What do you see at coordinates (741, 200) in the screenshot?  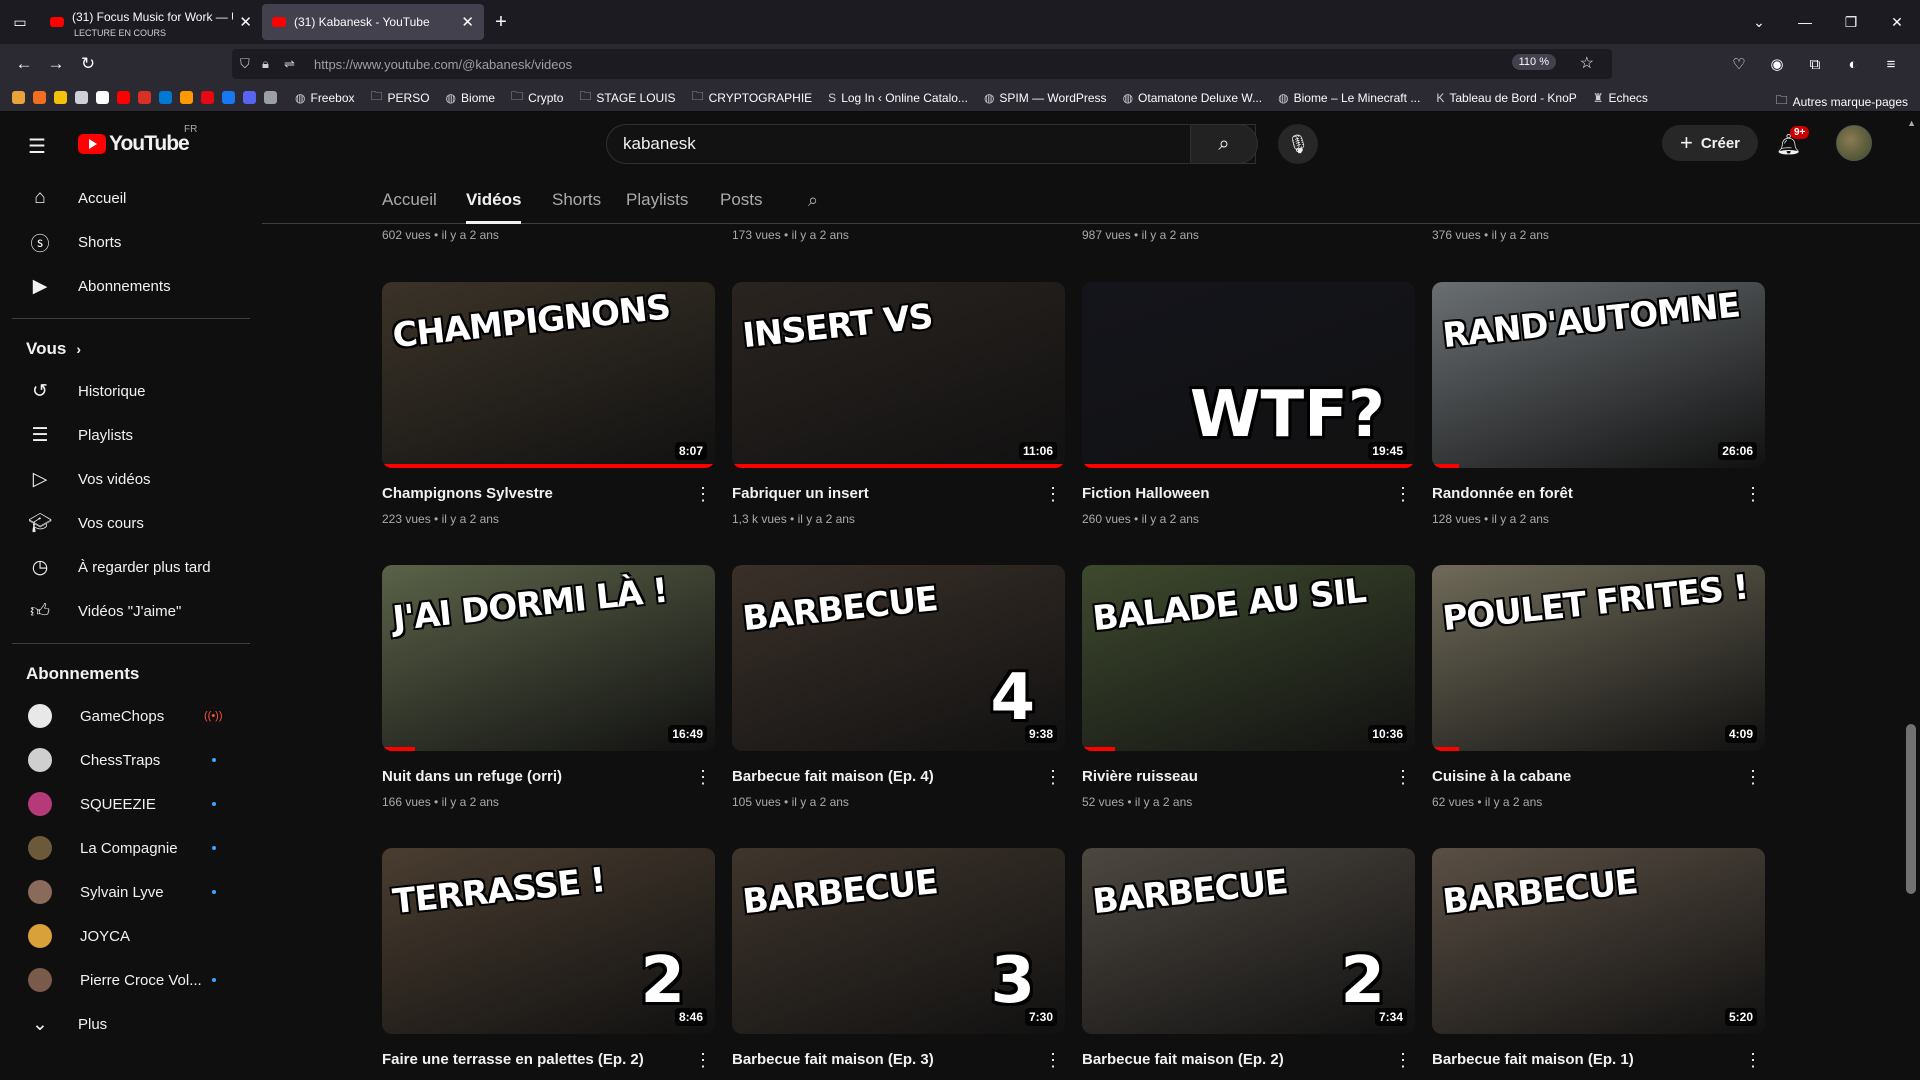 I see `tab-posts: Posts` at bounding box center [741, 200].